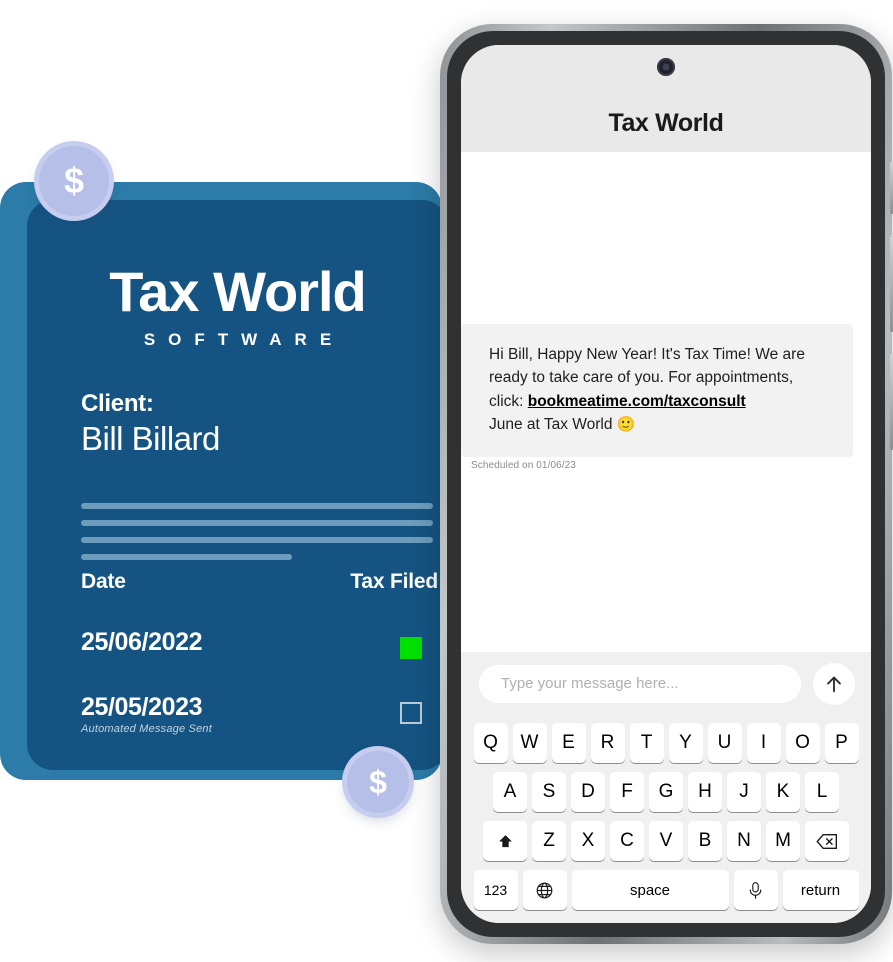 This screenshot has height=962, width=893. I want to click on key-o: O, so click(802, 743).